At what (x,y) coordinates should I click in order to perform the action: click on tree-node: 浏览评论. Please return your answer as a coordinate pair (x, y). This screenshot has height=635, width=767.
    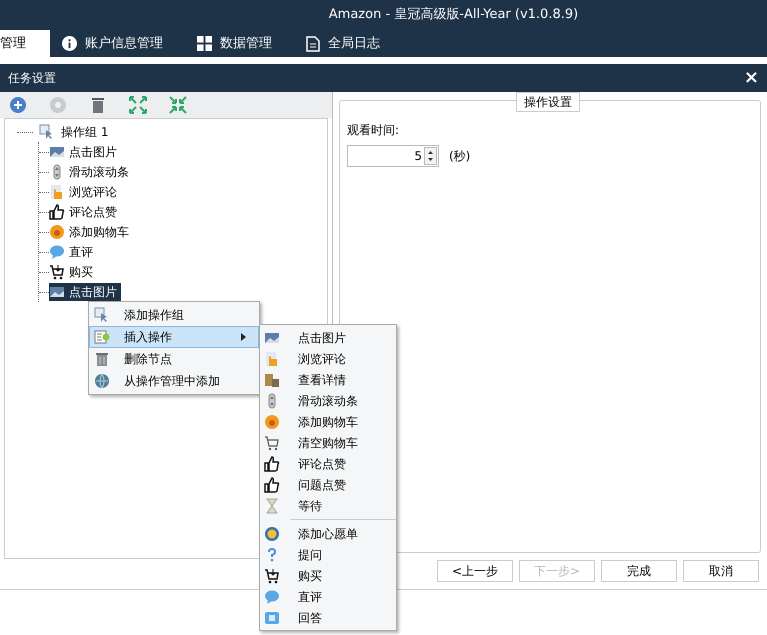
    Looking at the image, I should click on (85, 192).